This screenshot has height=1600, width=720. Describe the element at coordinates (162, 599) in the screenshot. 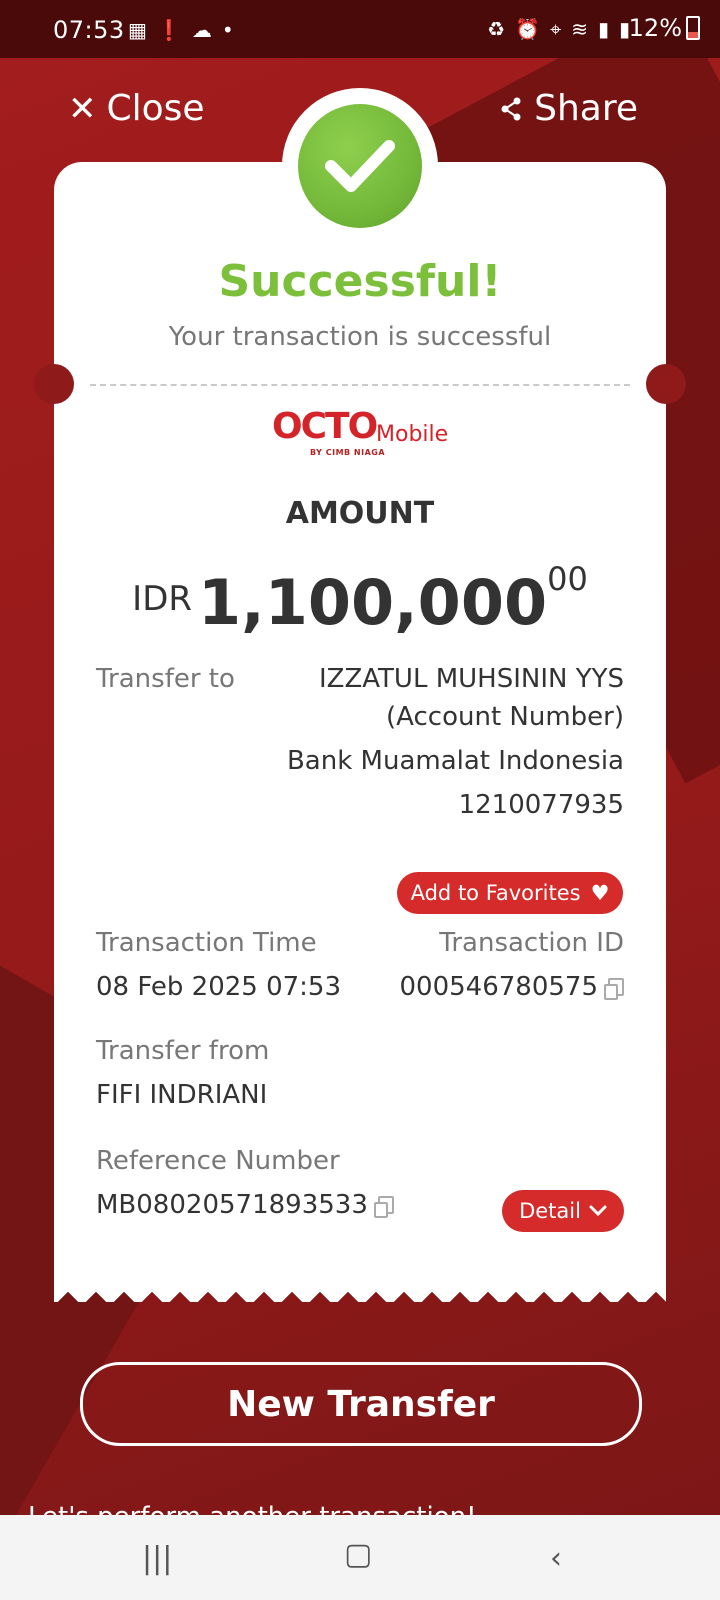

I see `amount-currency: IDR` at that location.